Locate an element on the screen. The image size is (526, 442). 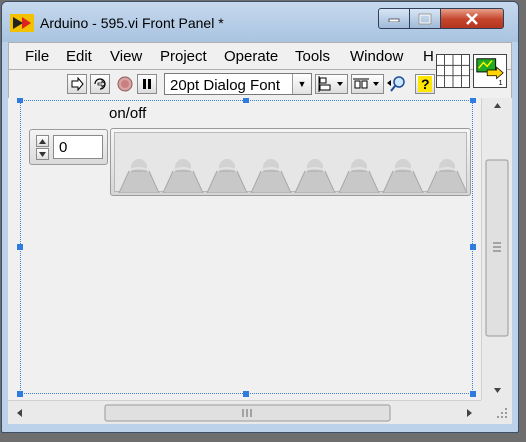
align-objects-menu is located at coordinates (331, 84).